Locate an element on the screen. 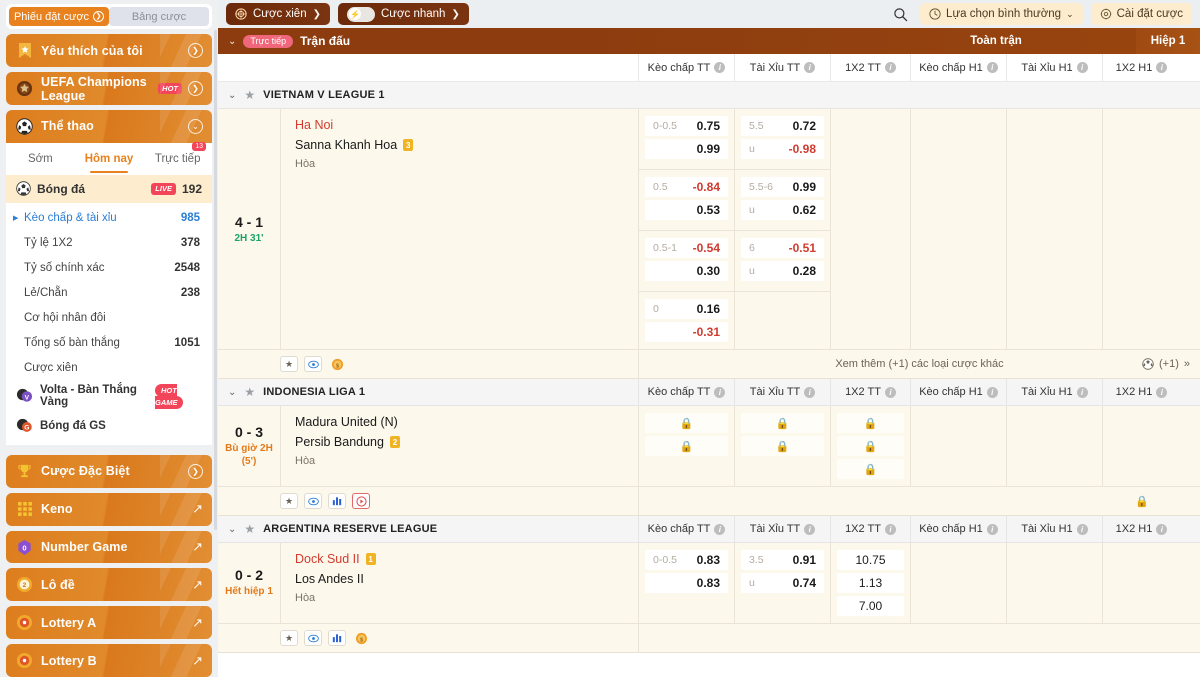 This screenshot has width=1200, height=677. sidebar-item-number-game: 0 Number Game ↗ is located at coordinates (109, 547).